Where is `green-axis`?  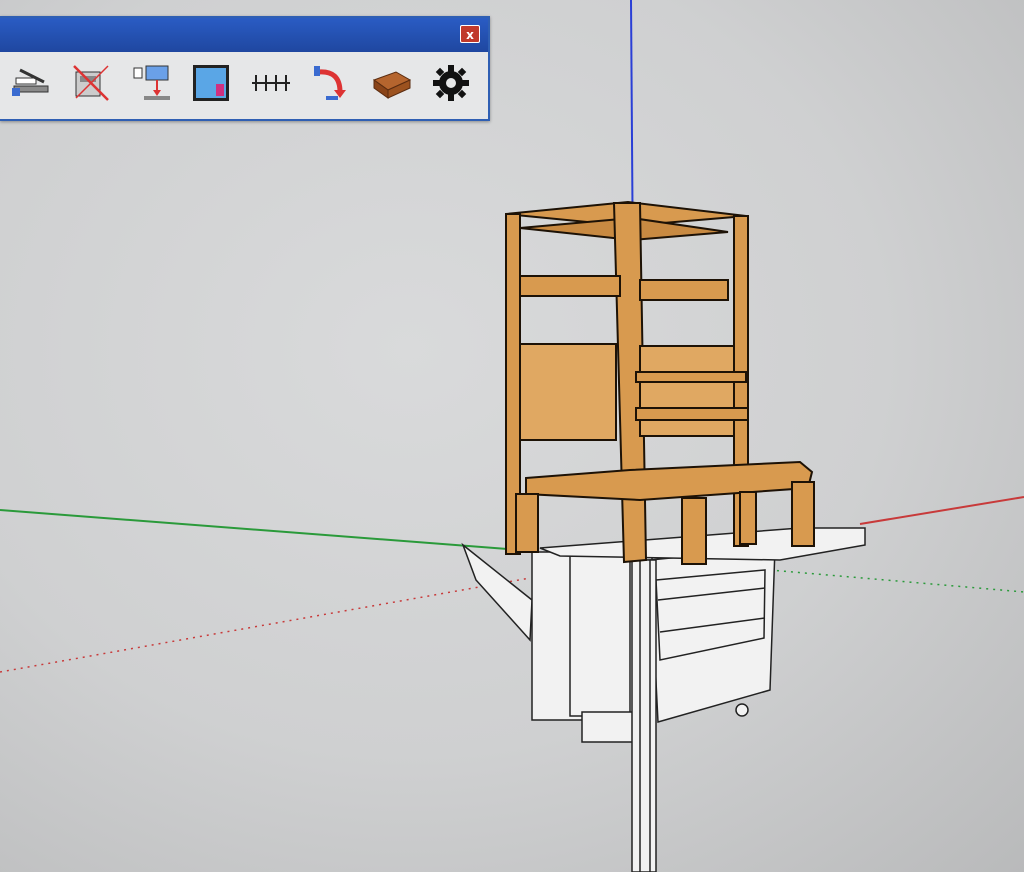
green-axis is located at coordinates (260, 530).